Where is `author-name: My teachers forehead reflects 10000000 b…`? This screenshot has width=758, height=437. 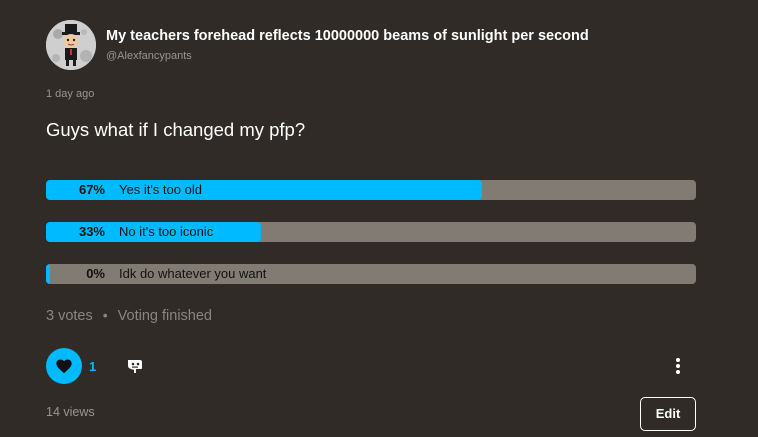 author-name: My teachers forehead reflects 10000000 b… is located at coordinates (347, 36).